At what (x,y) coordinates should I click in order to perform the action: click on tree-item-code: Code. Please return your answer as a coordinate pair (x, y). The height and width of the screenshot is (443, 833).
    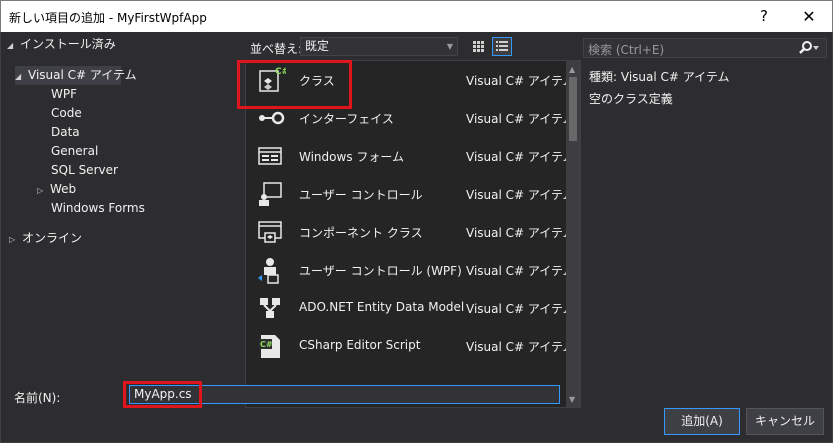
    Looking at the image, I should click on (66, 113).